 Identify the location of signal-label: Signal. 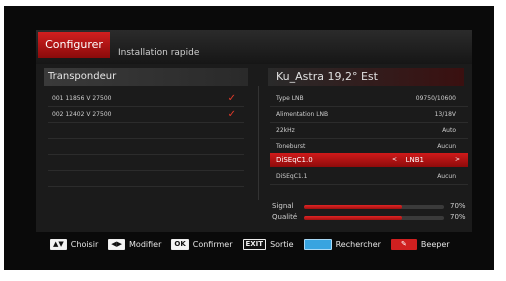
(283, 206).